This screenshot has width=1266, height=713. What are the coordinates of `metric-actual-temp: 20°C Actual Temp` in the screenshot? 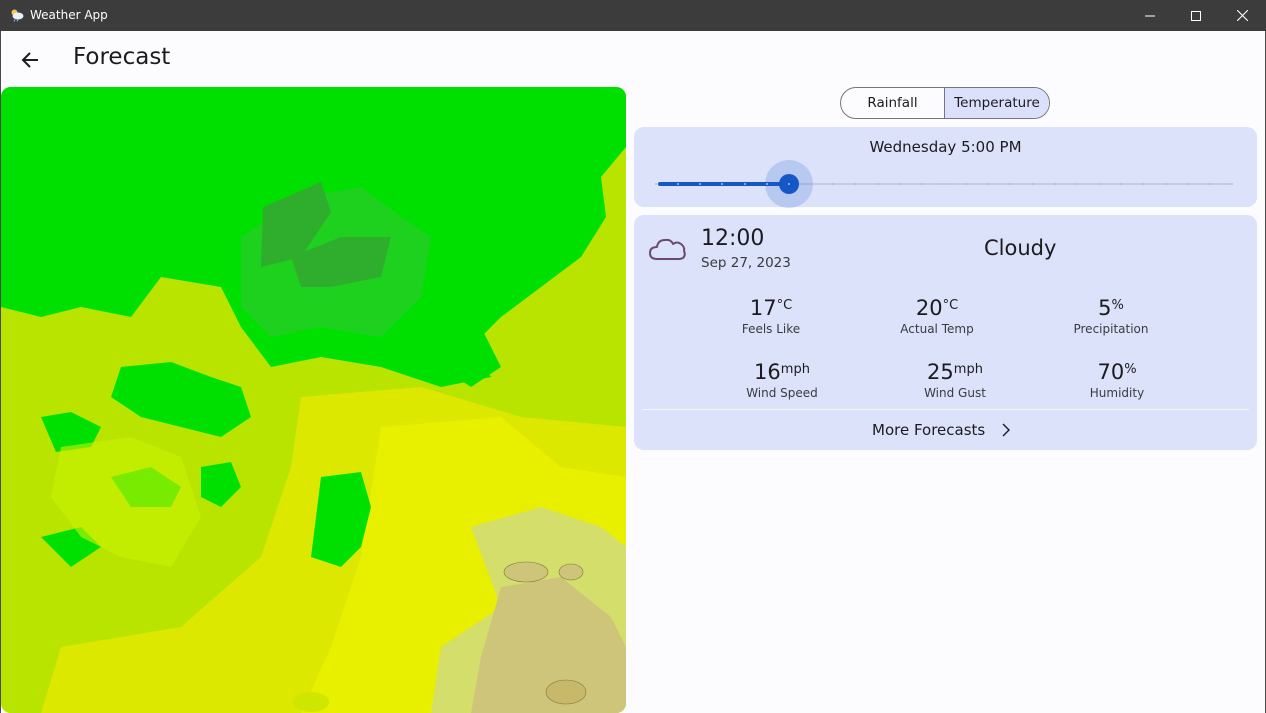 It's located at (937, 315).